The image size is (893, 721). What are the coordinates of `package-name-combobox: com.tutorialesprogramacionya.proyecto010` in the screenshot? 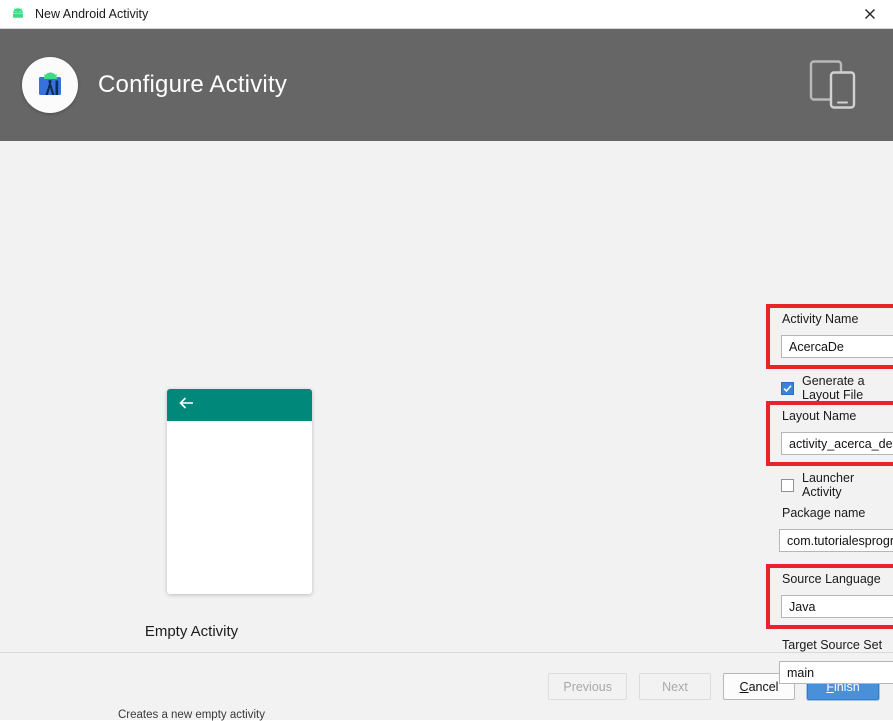 It's located at (836, 540).